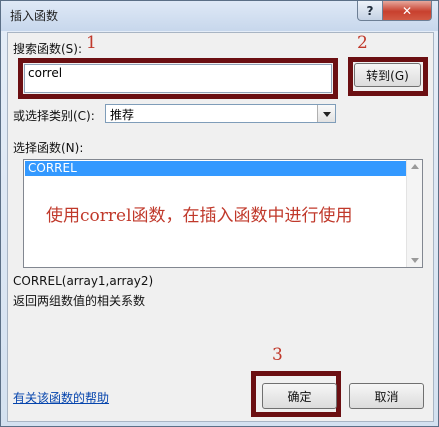 Image resolution: width=439 pixels, height=427 pixels. What do you see at coordinates (79, 301) in the screenshot?
I see `function-description: 返回两组数值的相关系数` at bounding box center [79, 301].